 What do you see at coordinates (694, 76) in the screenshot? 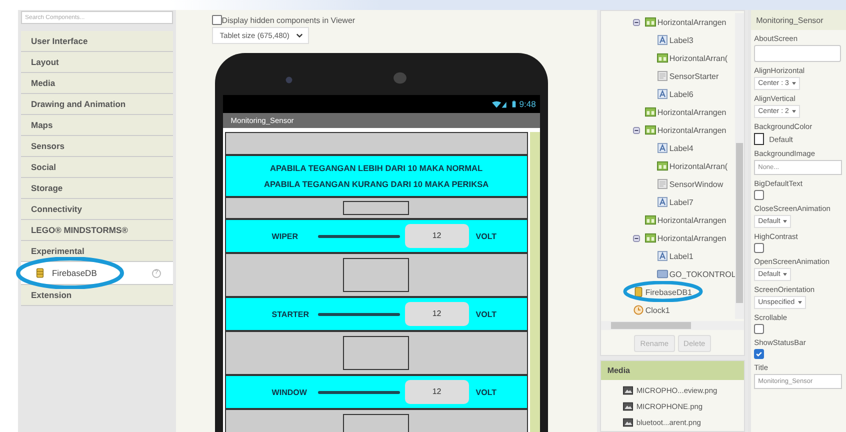
I see `component-item: SensorStarter` at bounding box center [694, 76].